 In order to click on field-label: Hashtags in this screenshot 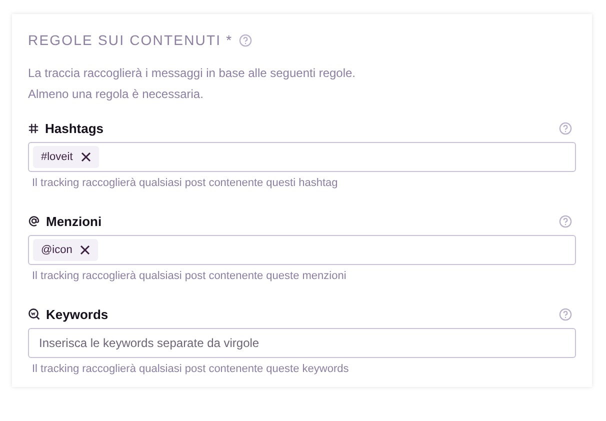, I will do `click(74, 128)`.